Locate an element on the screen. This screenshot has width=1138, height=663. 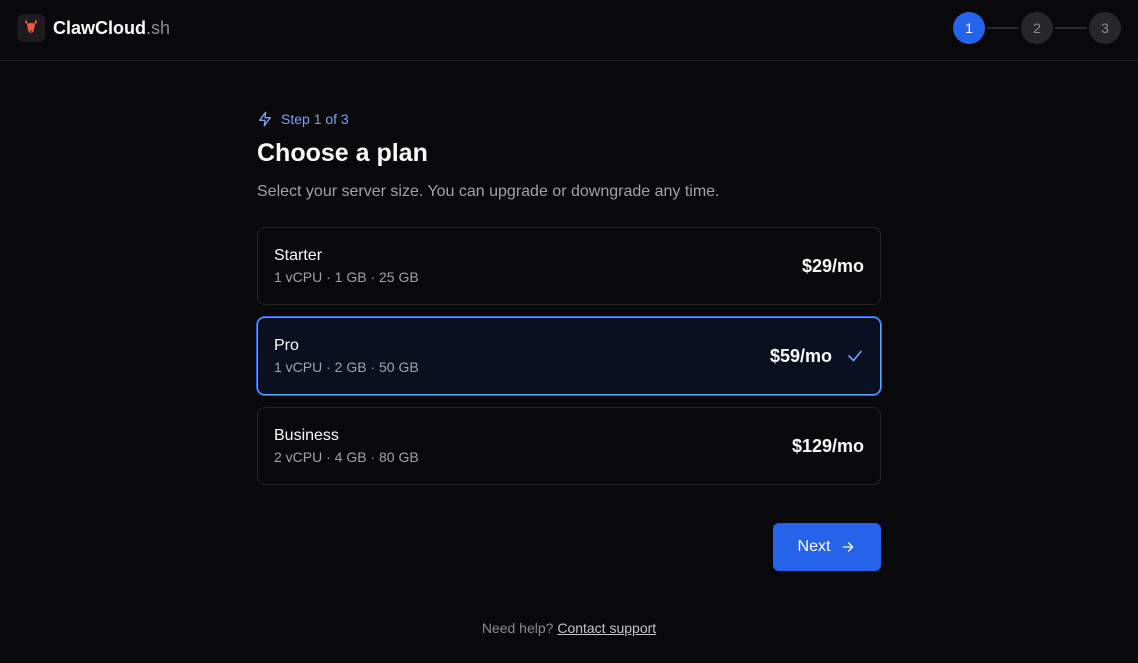
plan-option-starter: Starter 1 vCPU · 1 GB · 25 GB $29/mo is located at coordinates (569, 266).